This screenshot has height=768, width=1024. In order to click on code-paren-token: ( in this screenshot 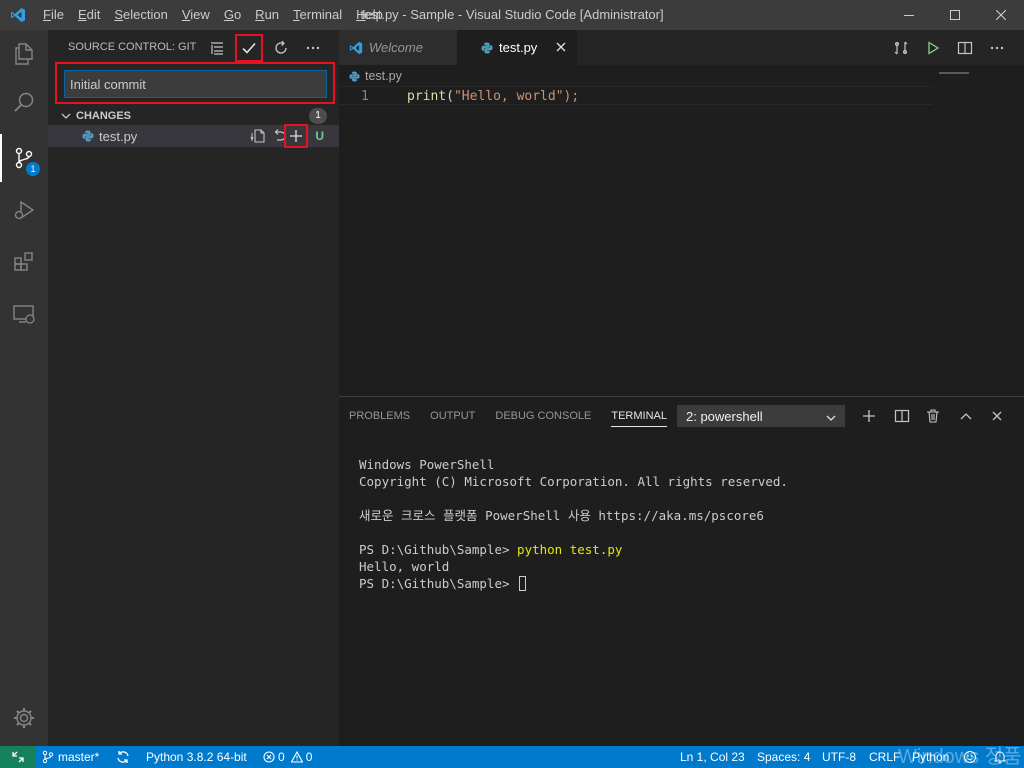, I will do `click(450, 96)`.